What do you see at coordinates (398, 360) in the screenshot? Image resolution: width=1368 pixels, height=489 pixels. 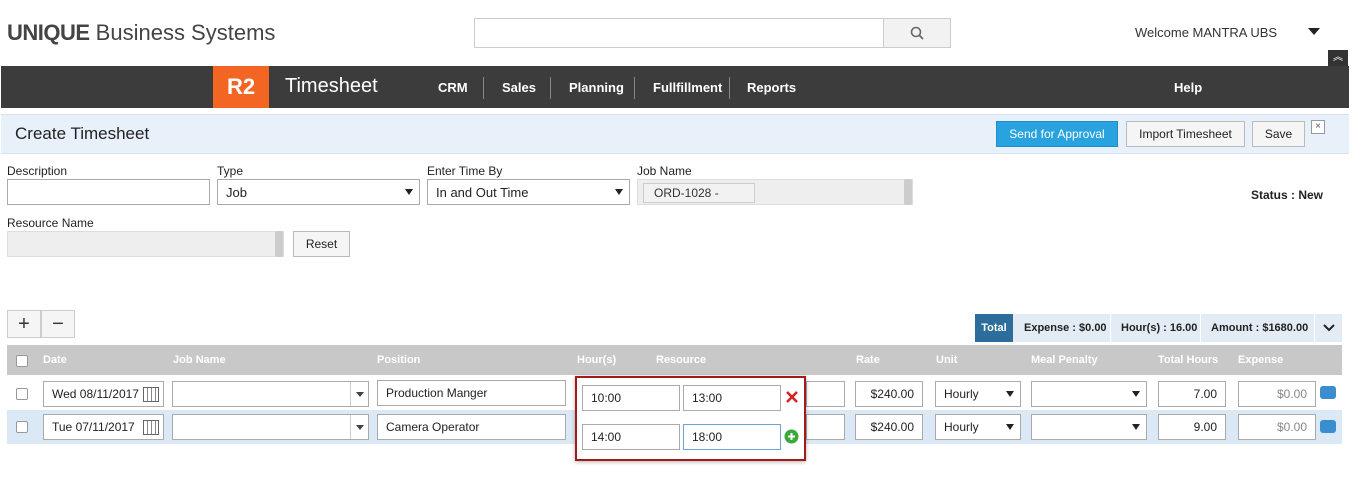 I see `col-position: Position` at bounding box center [398, 360].